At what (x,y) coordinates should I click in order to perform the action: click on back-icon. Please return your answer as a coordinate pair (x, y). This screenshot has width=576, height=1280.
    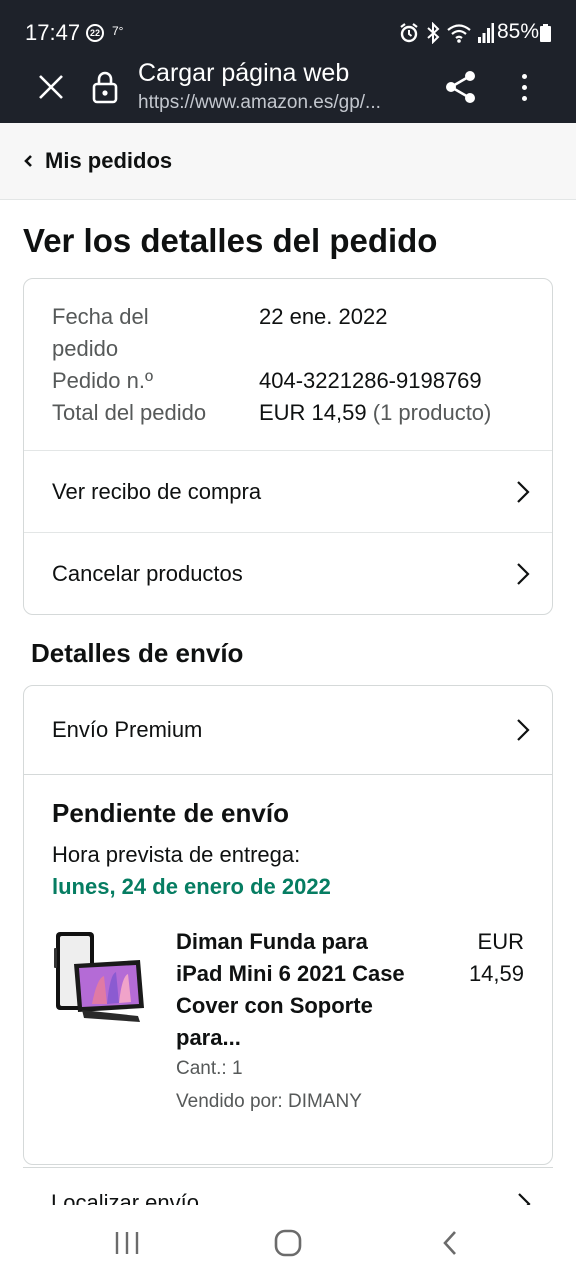
    Looking at the image, I should click on (450, 1243).